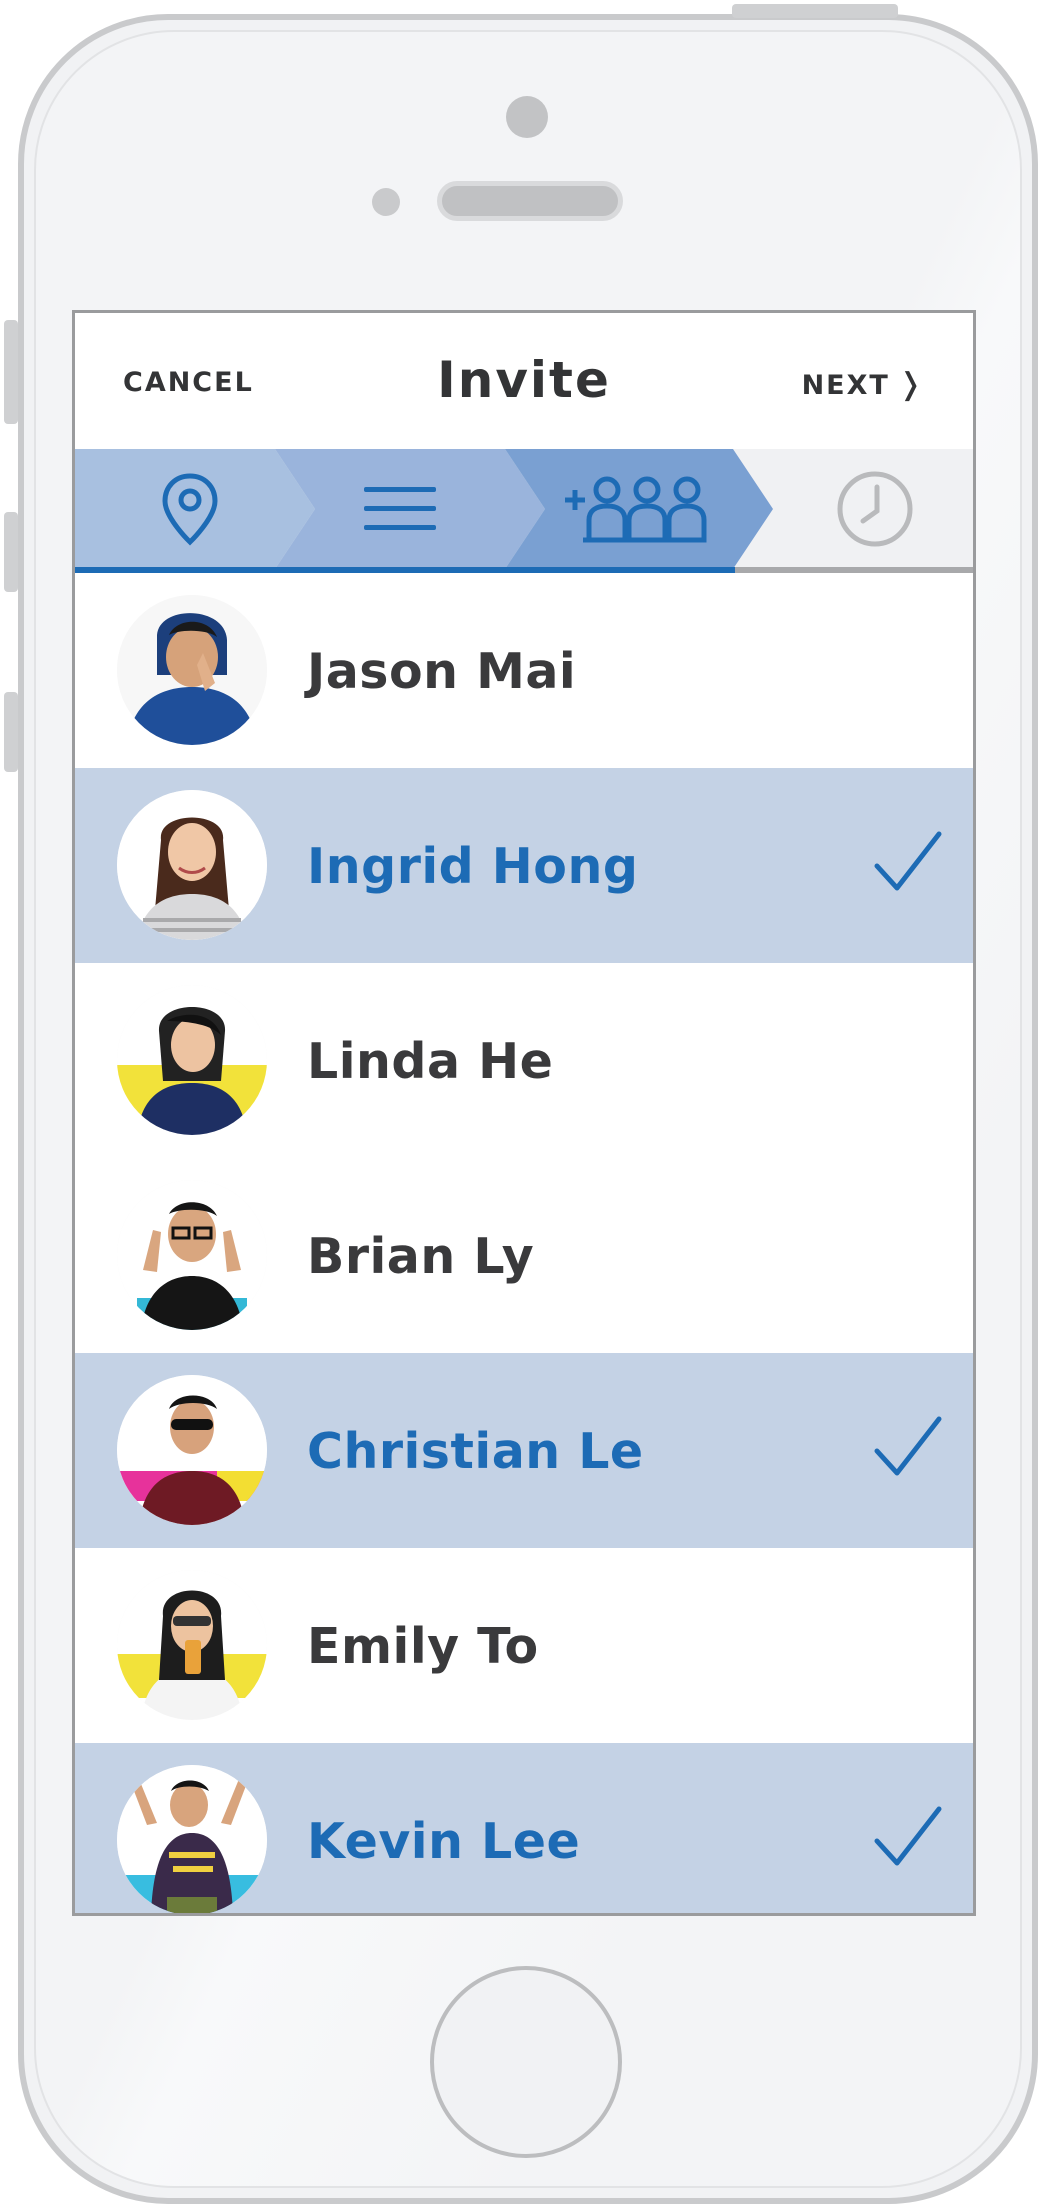 The image size is (1042, 2212). What do you see at coordinates (815, 11) in the screenshot?
I see `power-button` at bounding box center [815, 11].